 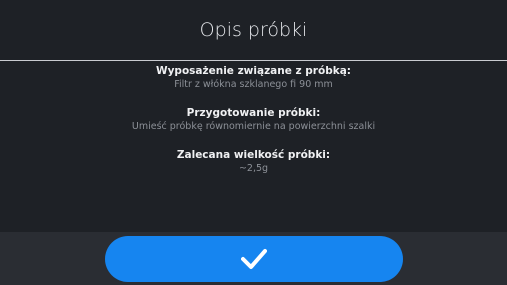 I want to click on checkmark-icon, so click(x=254, y=259).